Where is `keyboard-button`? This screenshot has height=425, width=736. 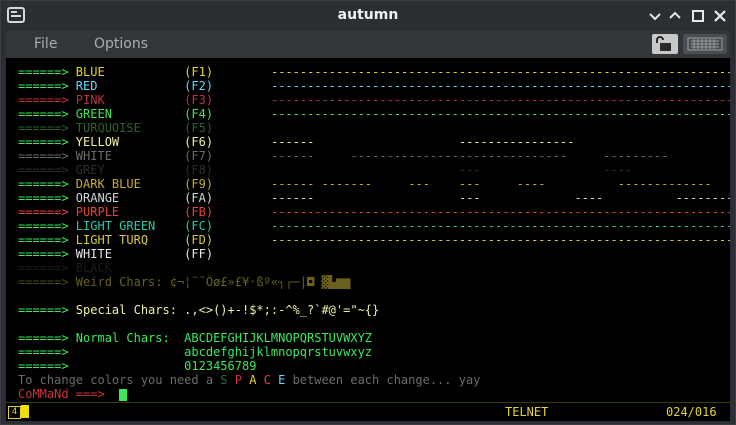 keyboard-button is located at coordinates (705, 44).